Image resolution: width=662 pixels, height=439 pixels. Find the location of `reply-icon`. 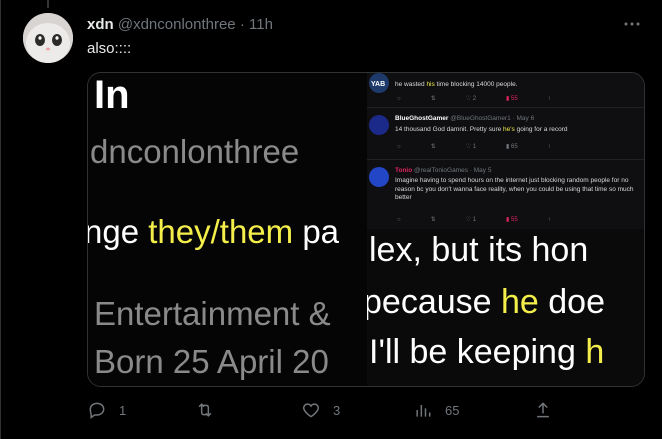

reply-icon is located at coordinates (97, 410).